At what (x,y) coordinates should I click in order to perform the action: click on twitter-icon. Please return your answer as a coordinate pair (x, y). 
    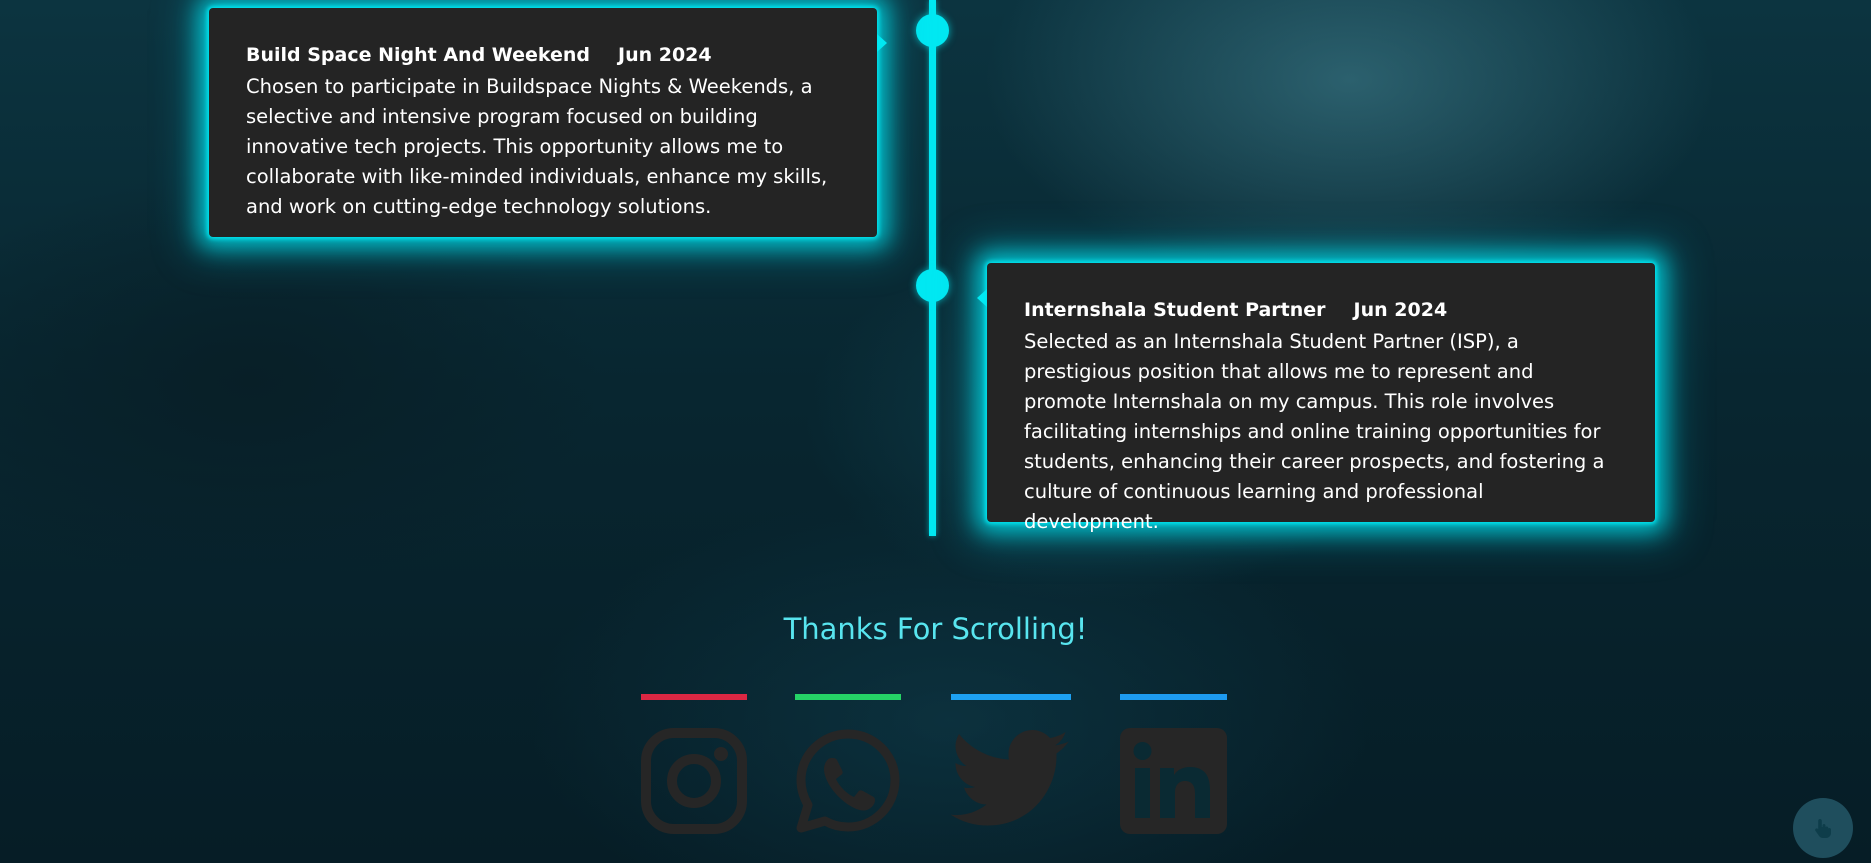
    Looking at the image, I should click on (1010, 778).